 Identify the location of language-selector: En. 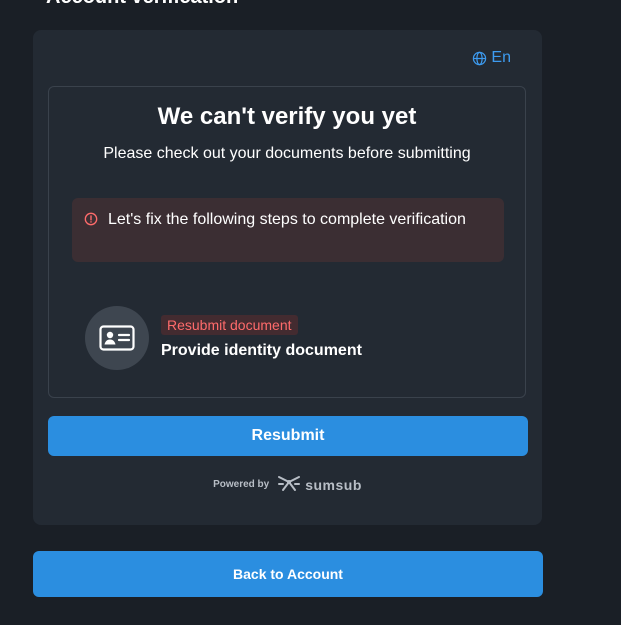
(491, 58).